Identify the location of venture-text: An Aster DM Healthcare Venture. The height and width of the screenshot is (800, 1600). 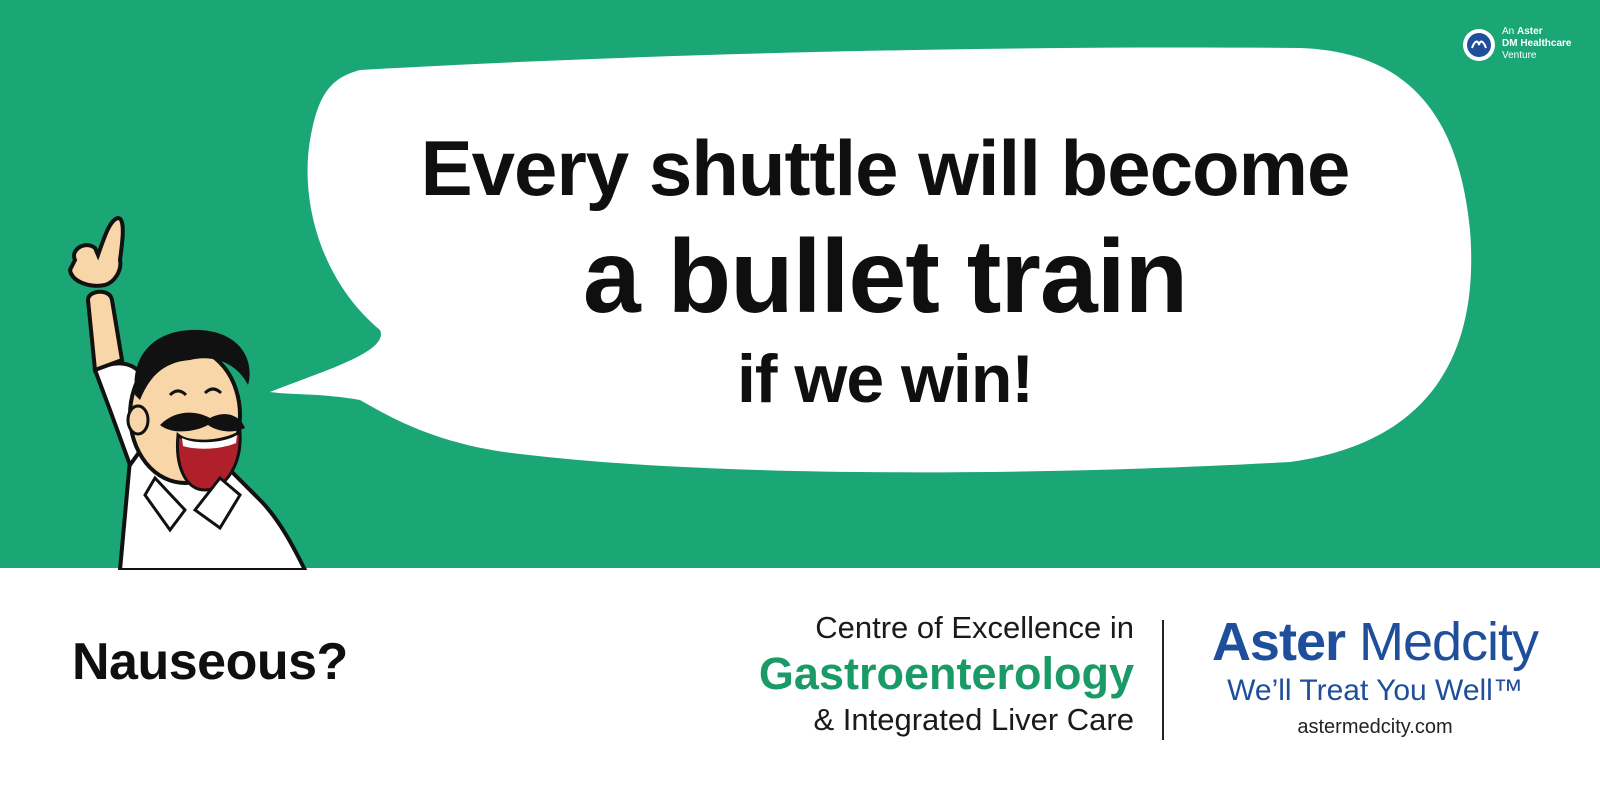
(1537, 43).